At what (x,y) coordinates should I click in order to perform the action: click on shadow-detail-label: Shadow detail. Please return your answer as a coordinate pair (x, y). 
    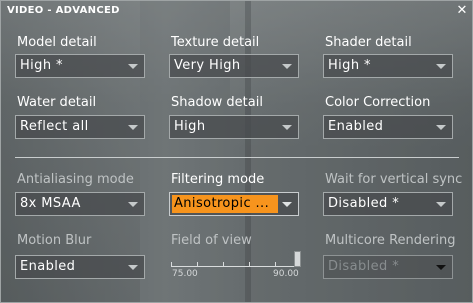
    Looking at the image, I should click on (217, 102).